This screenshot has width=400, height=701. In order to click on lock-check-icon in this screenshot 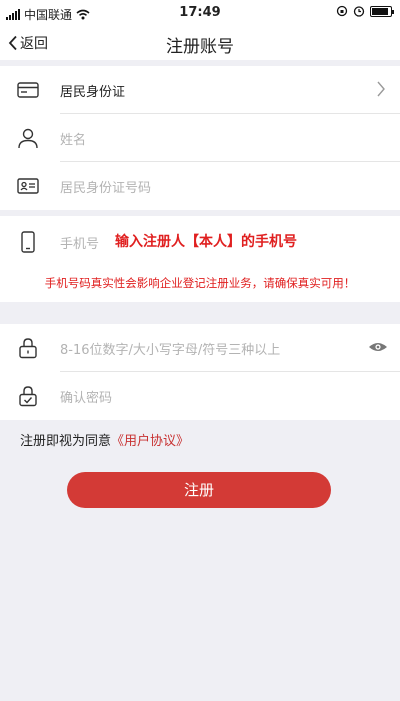, I will do `click(28, 396)`.